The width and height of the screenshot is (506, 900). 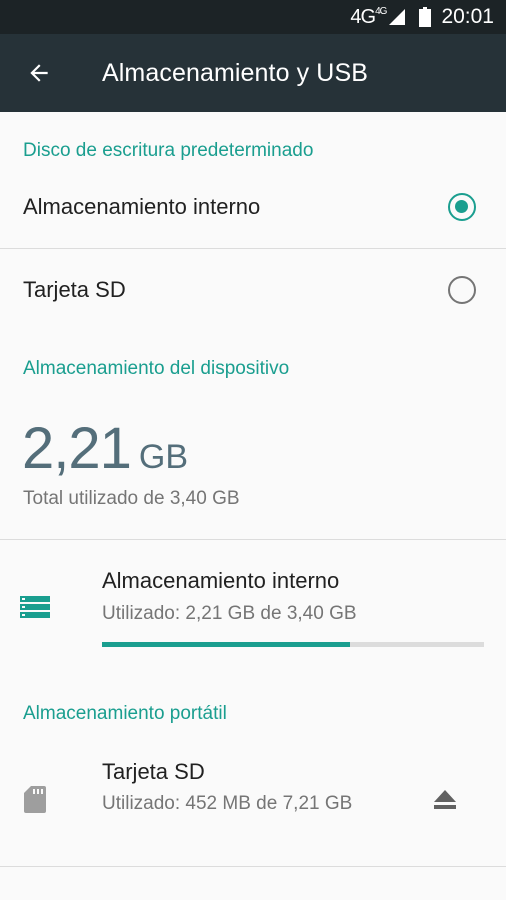 What do you see at coordinates (226, 644) in the screenshot?
I see `storage-progress-fill` at bounding box center [226, 644].